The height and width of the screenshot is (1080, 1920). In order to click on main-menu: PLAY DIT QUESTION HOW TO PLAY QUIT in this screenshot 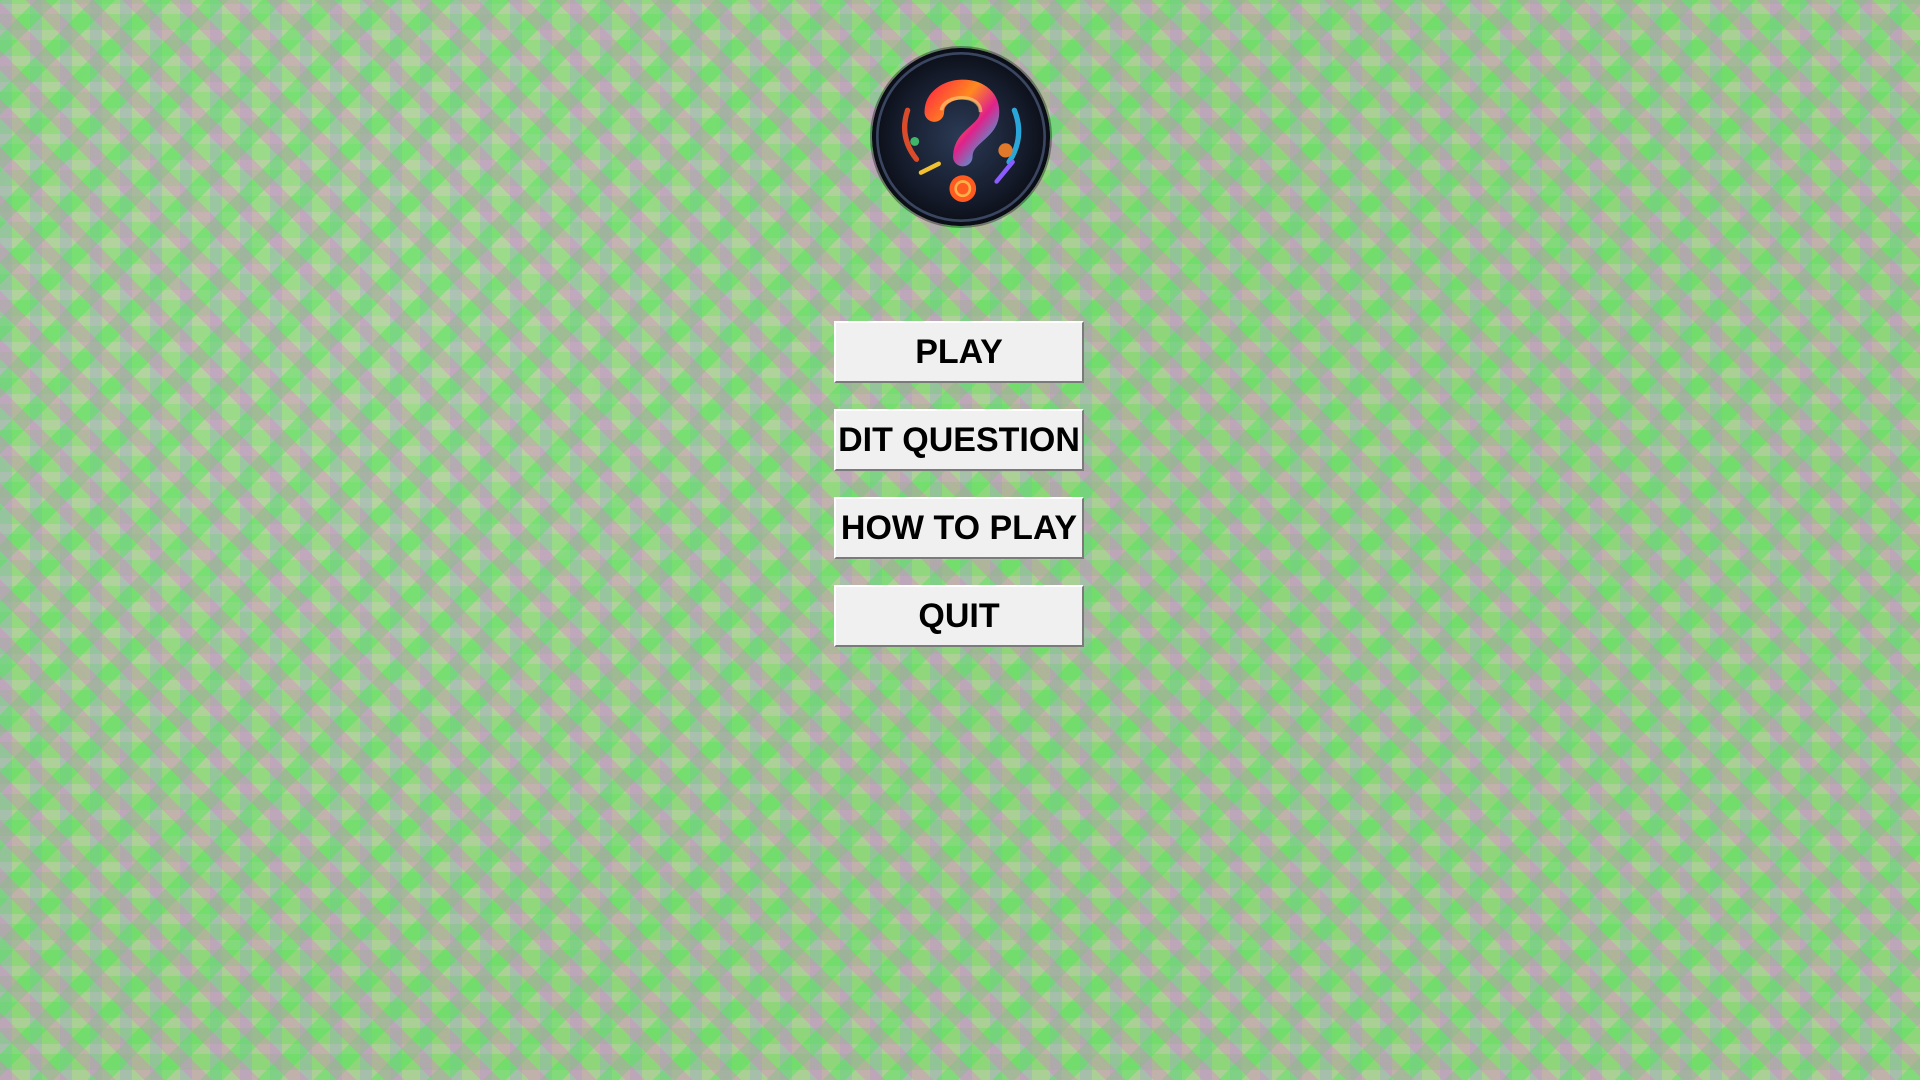, I will do `click(959, 497)`.